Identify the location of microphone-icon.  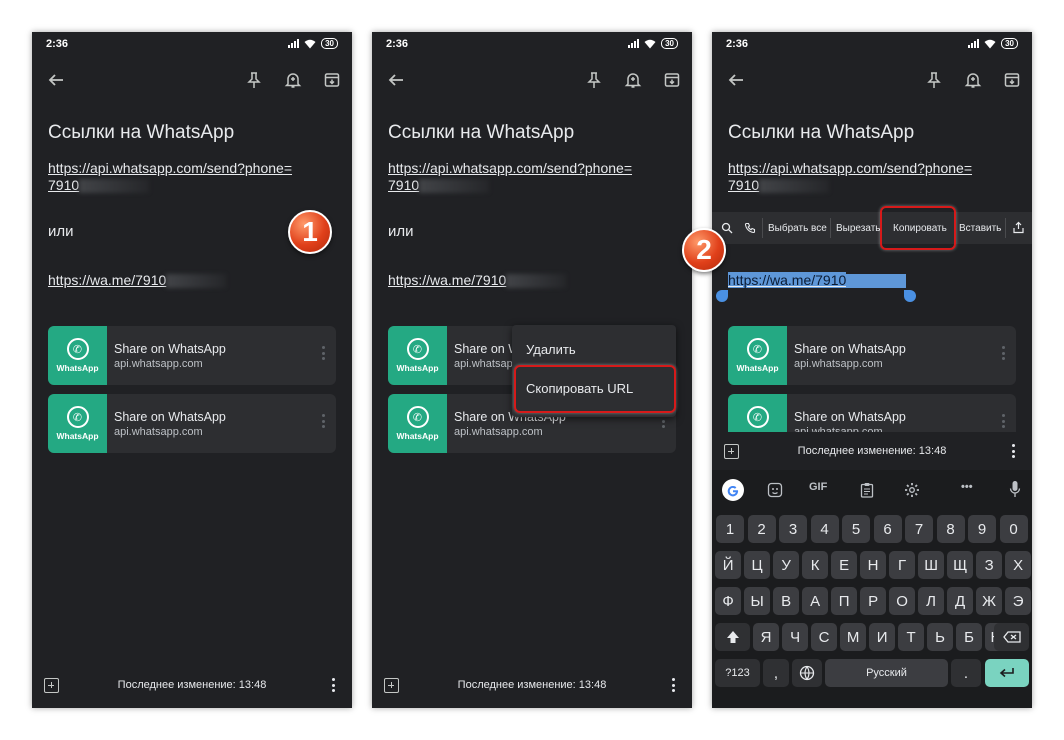
(1015, 489).